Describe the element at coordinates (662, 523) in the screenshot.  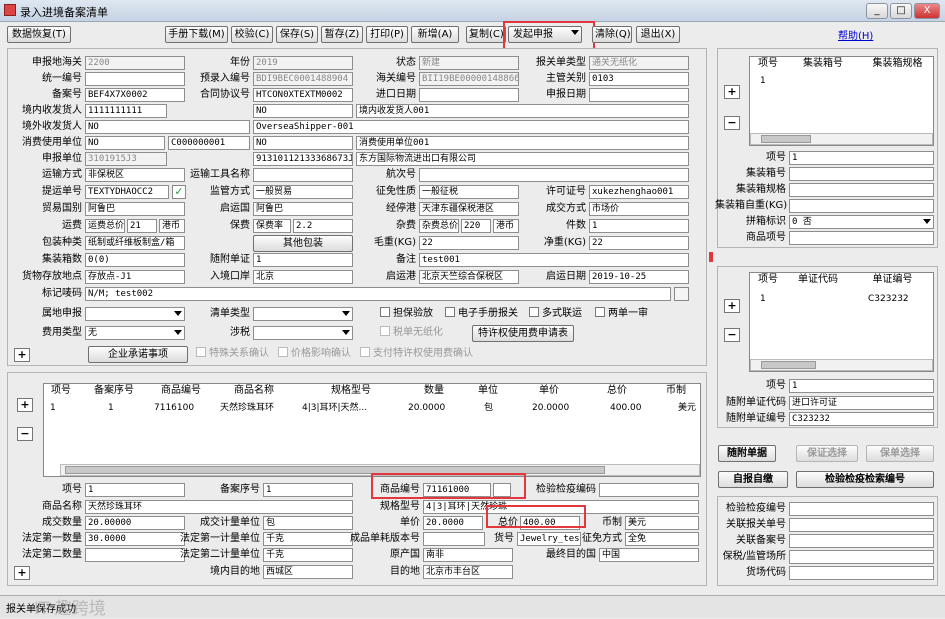
I see `currency-field: 美元` at that location.